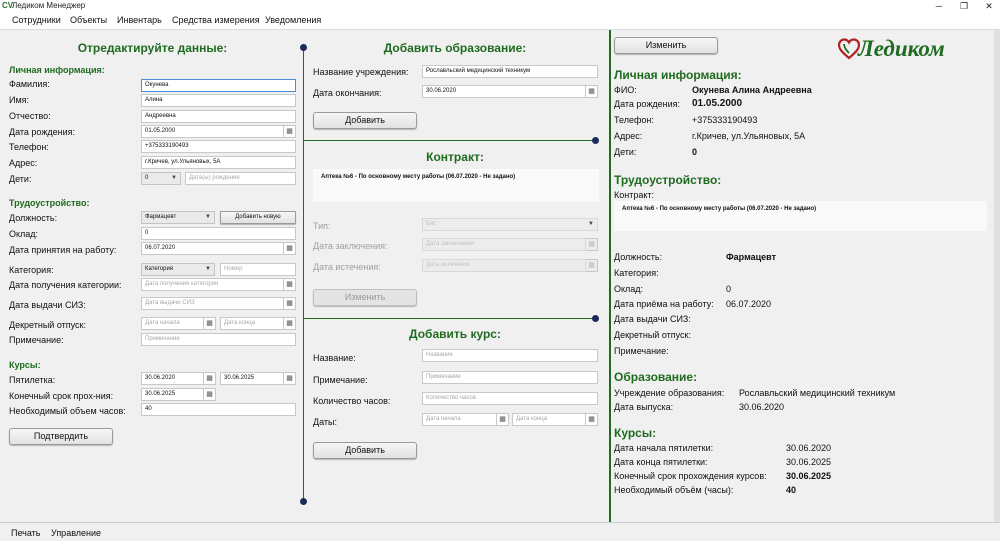 Image resolution: width=1000 pixels, height=541 pixels. I want to click on minimize-icon: ─, so click(939, 6).